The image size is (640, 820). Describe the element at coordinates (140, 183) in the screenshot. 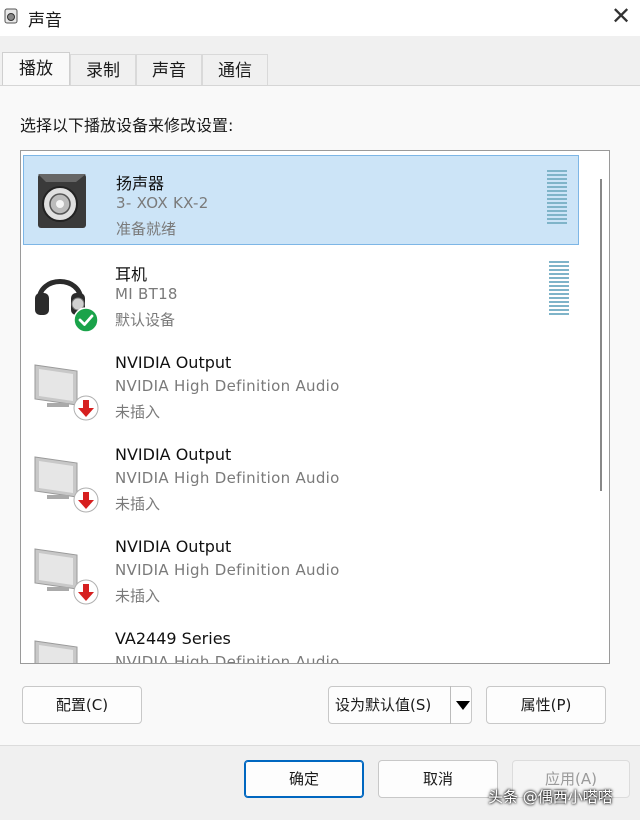

I see `device-name: 扬声器` at that location.